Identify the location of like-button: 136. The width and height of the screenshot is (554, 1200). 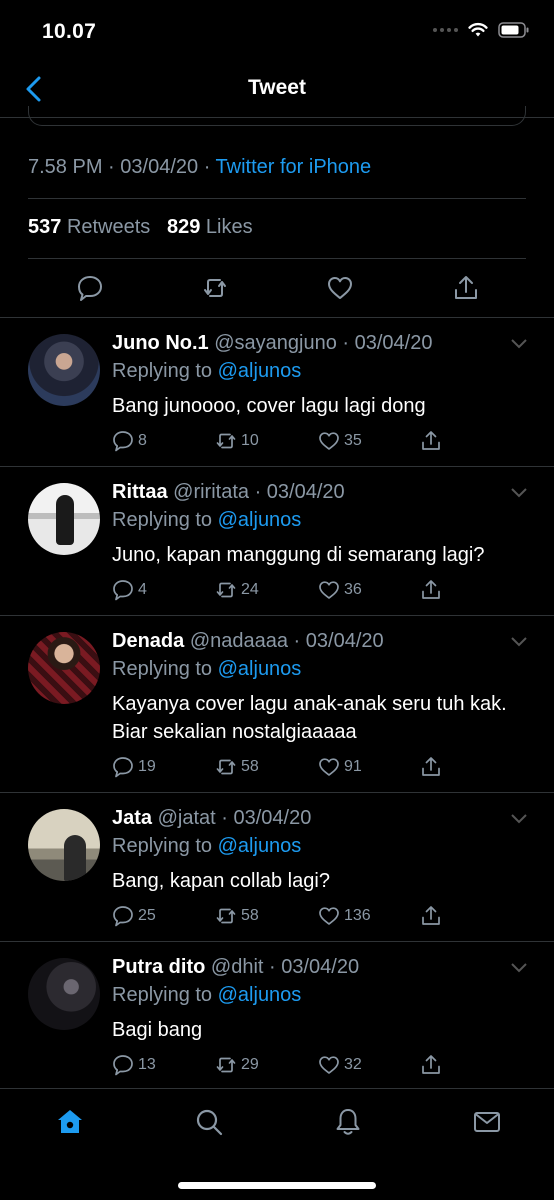
(344, 916).